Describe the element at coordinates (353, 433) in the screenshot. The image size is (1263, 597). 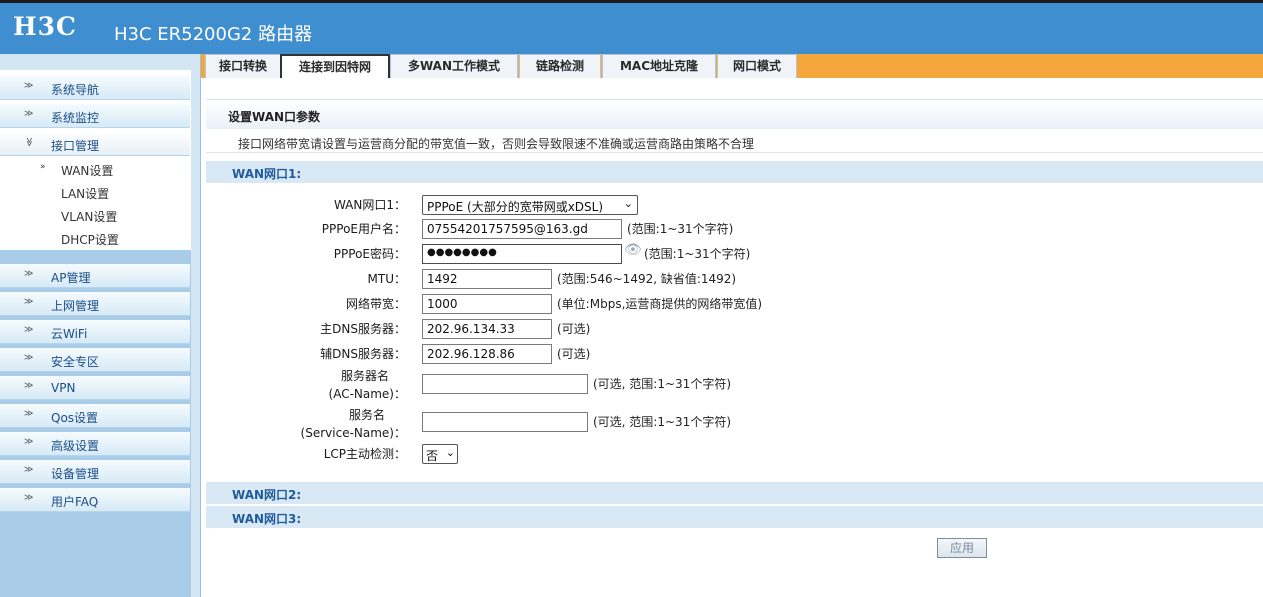
I see `service-name-label-line2: (Service-Name)：` at that location.